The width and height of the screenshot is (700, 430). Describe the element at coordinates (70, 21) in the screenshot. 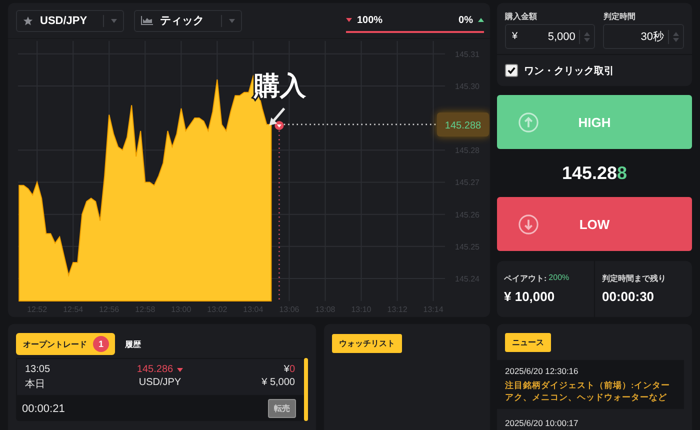

I see `pair-select: USD/JPY` at that location.